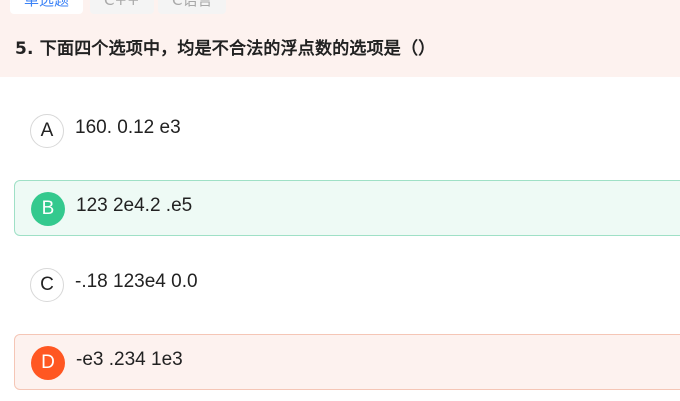 This screenshot has width=680, height=401. Describe the element at coordinates (48, 209) in the screenshot. I see `option-b-letter-badge: B` at that location.